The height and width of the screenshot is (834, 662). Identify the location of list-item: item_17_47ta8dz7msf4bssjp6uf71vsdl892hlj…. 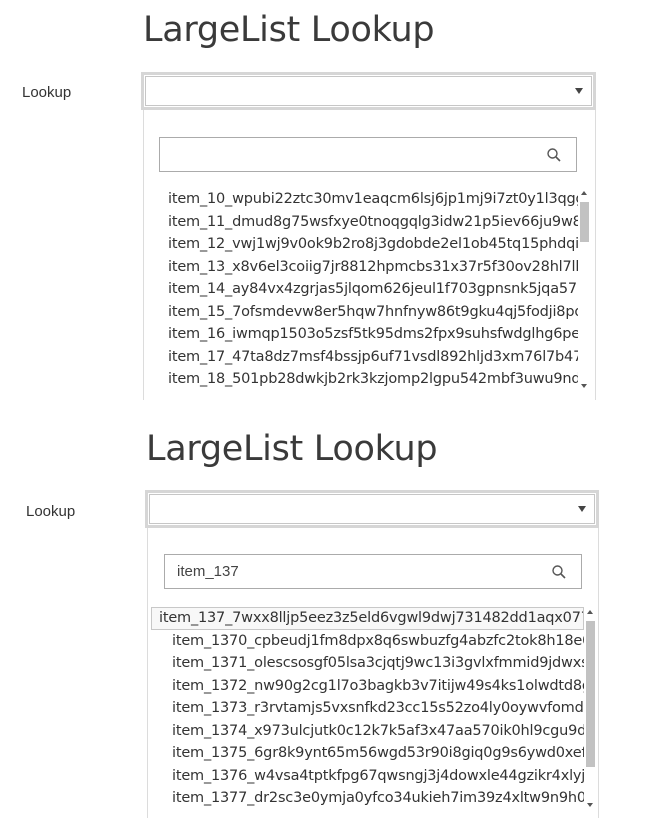
(370, 357).